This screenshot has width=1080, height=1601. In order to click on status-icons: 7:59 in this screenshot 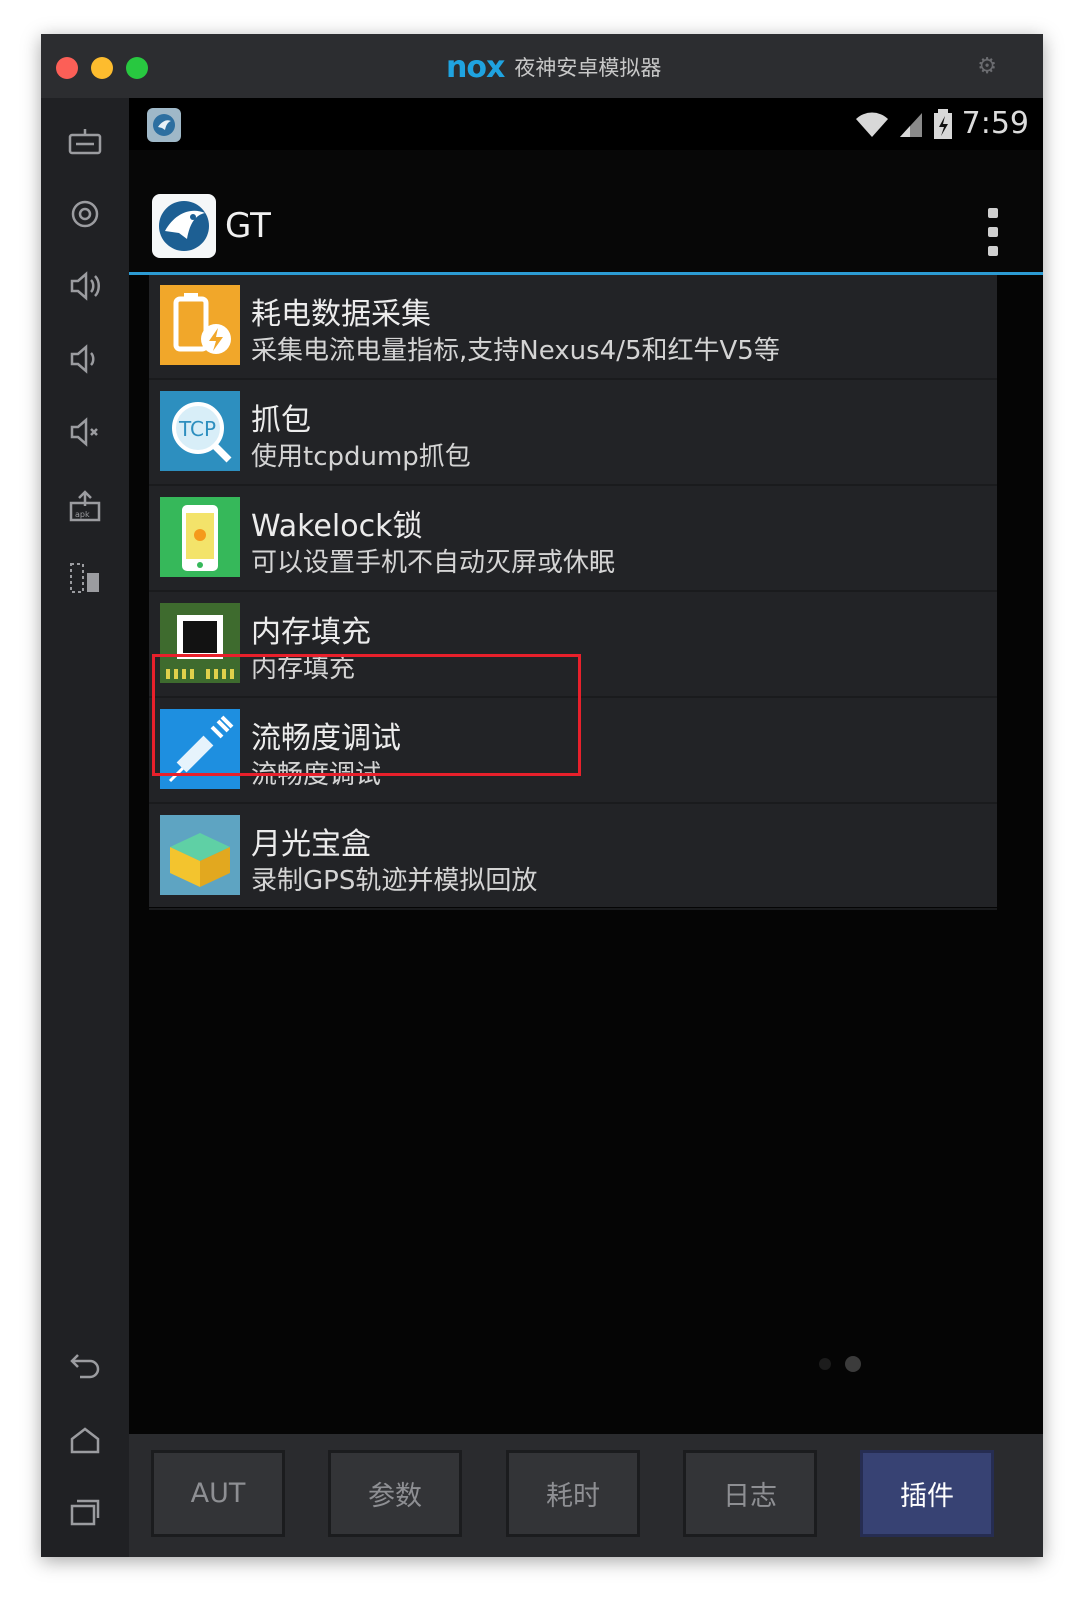, I will do `click(941, 123)`.